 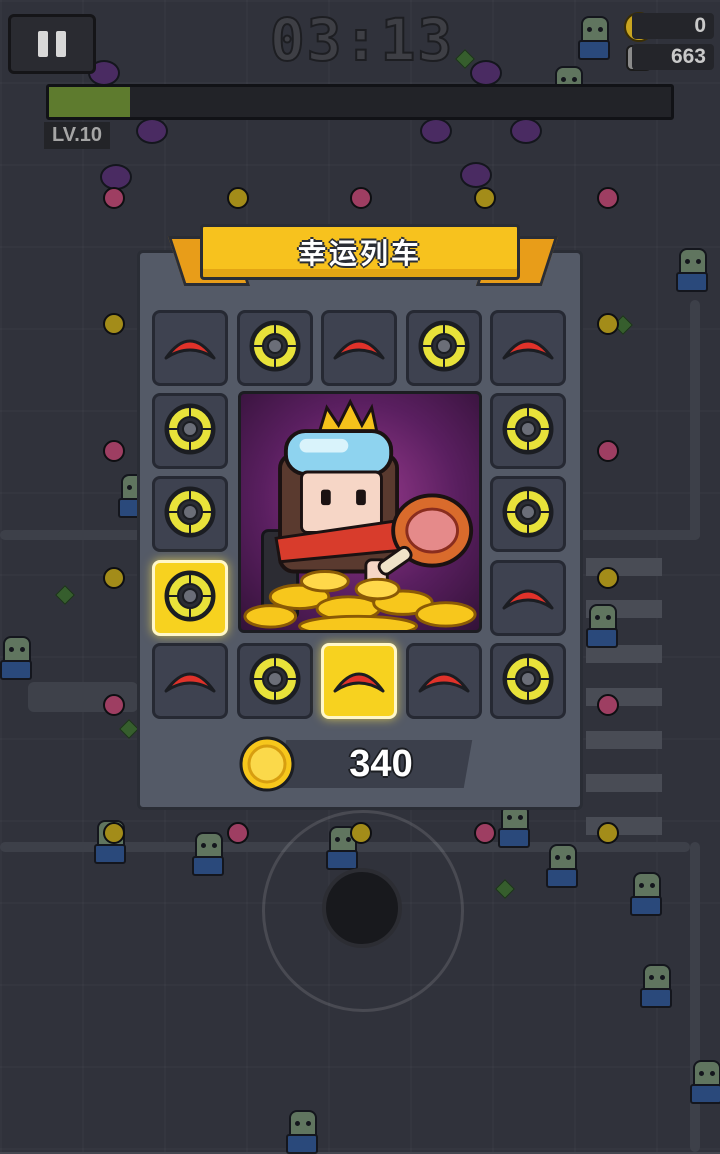 What do you see at coordinates (362, 908) in the screenshot?
I see `joystick-knob` at bounding box center [362, 908].